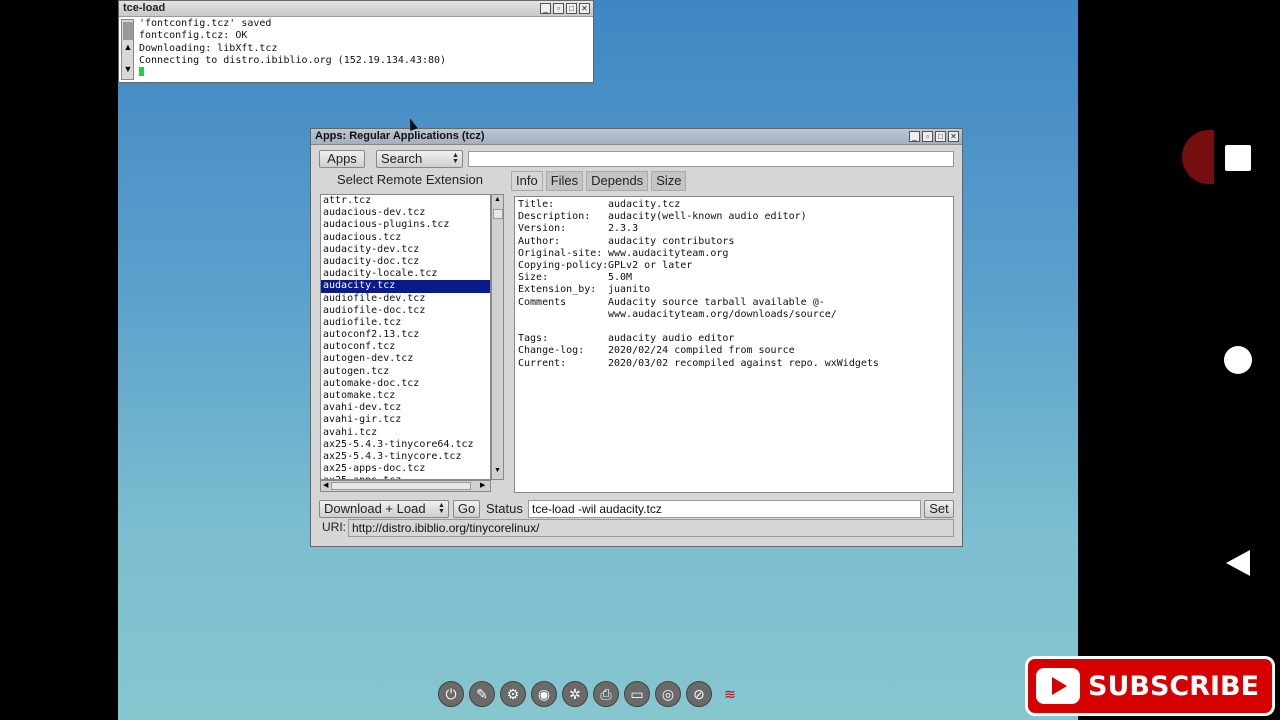 This screenshot has width=1280, height=720. Describe the element at coordinates (482, 694) in the screenshot. I see `brush-icon: ✎` at that location.